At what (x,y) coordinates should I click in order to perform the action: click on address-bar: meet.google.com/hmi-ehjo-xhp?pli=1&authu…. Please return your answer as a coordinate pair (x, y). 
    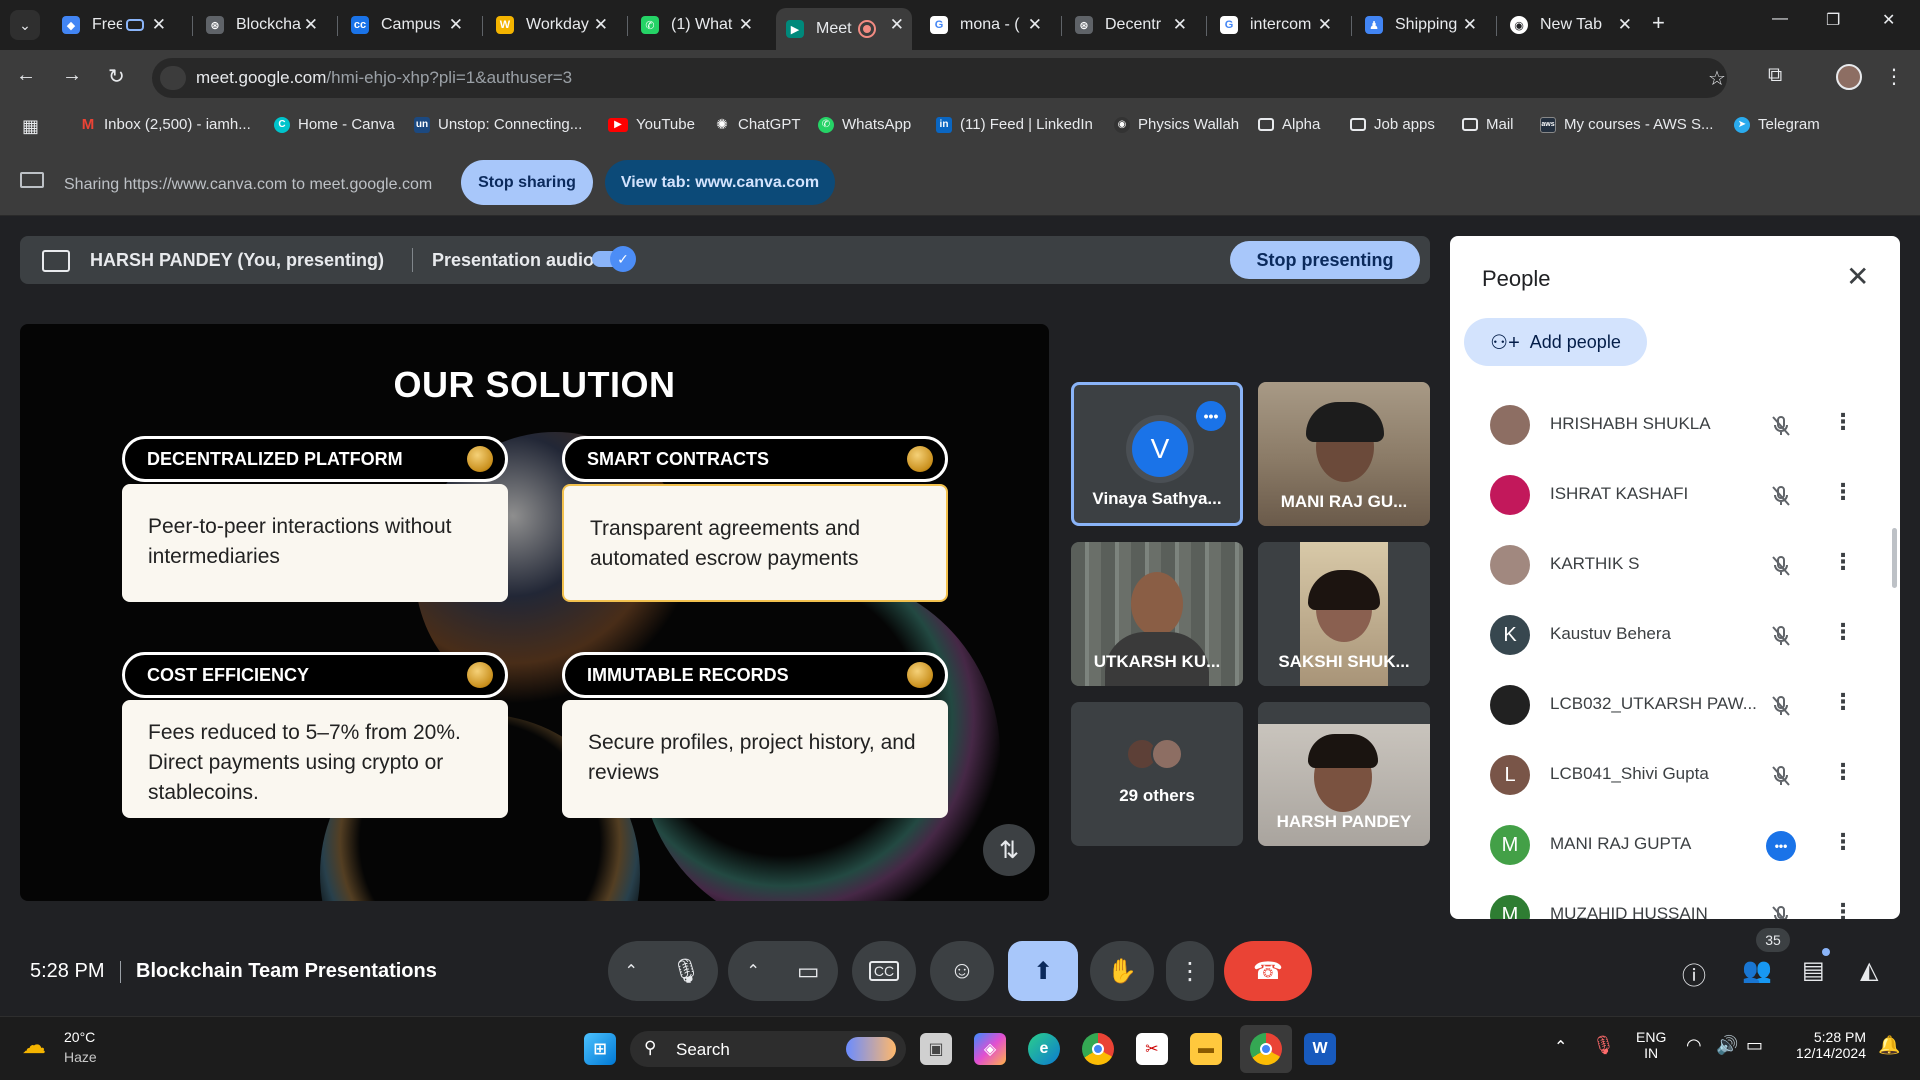
    Looking at the image, I should click on (939, 78).